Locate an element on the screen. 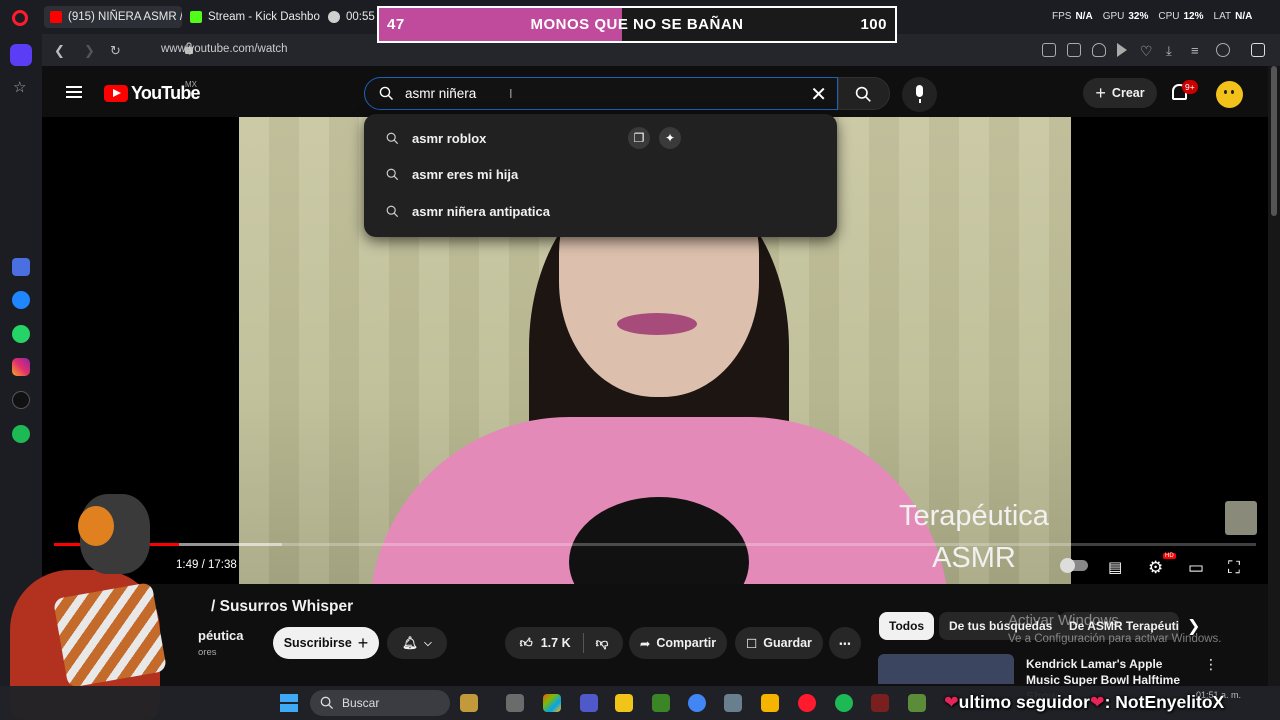  taskbar-search: Buscar is located at coordinates (380, 703).